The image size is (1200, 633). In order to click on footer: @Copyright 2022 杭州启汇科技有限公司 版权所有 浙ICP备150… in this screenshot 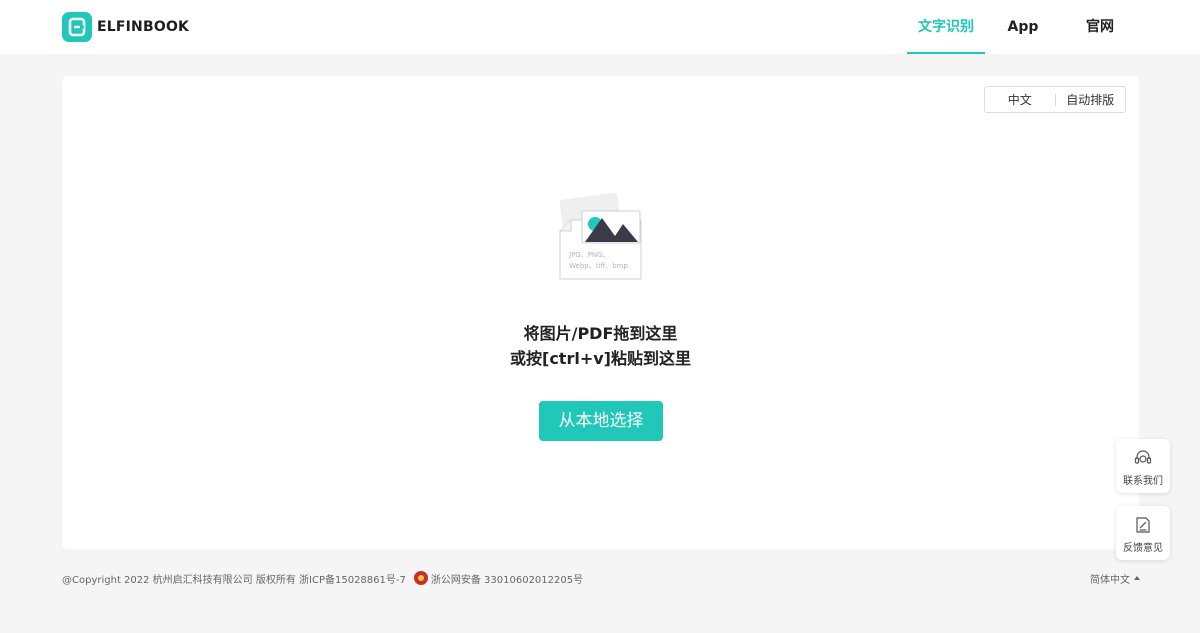, I will do `click(601, 578)`.